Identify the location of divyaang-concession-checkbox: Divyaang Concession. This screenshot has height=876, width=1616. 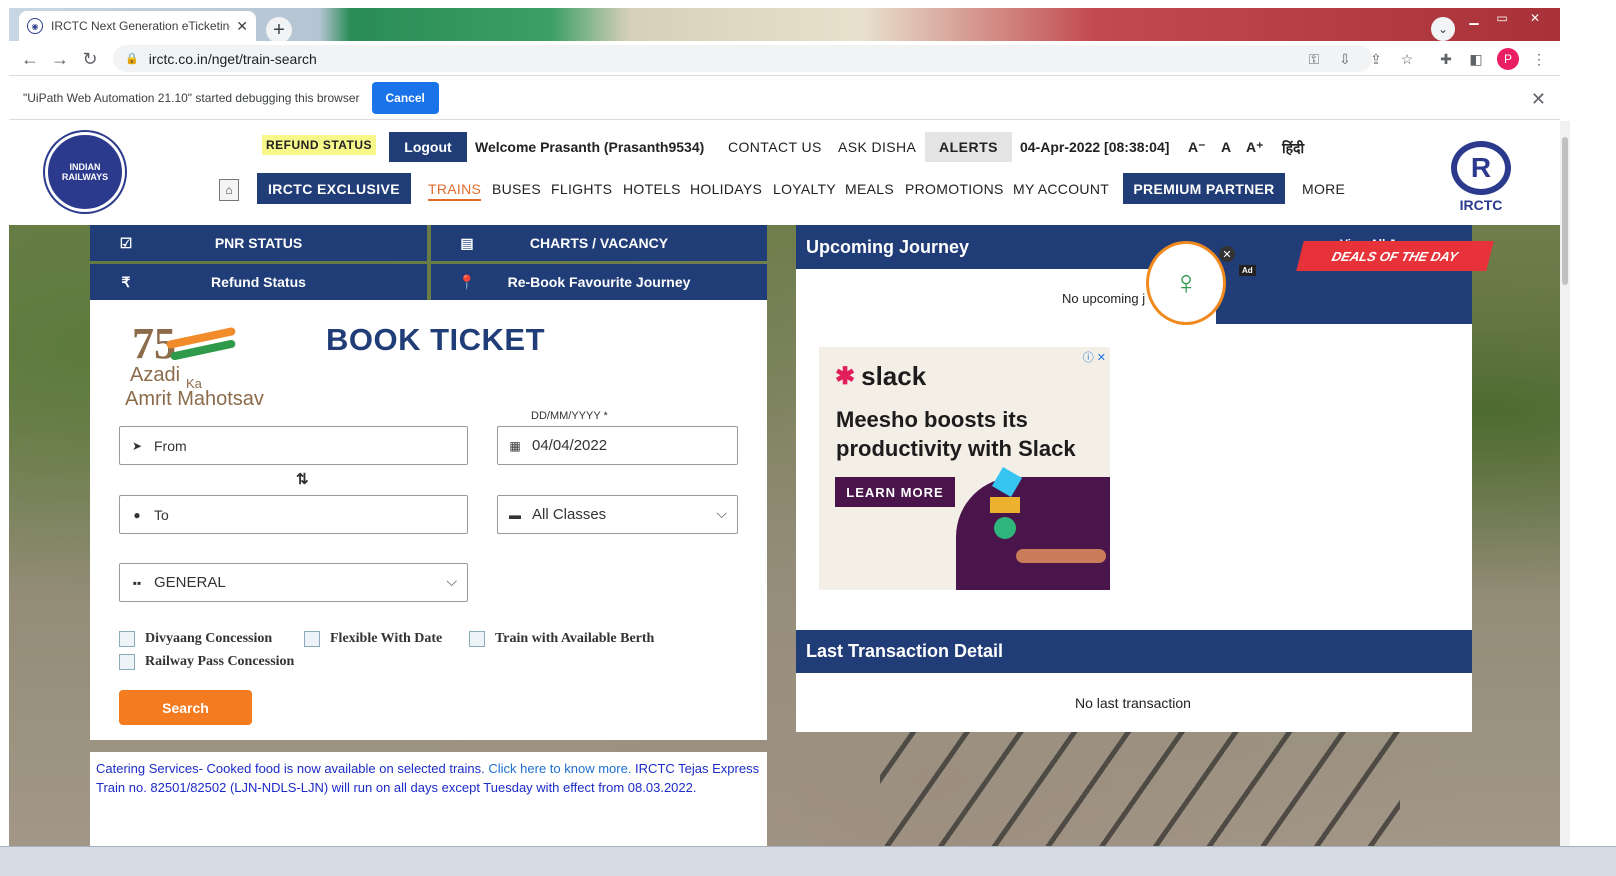
(195, 639).